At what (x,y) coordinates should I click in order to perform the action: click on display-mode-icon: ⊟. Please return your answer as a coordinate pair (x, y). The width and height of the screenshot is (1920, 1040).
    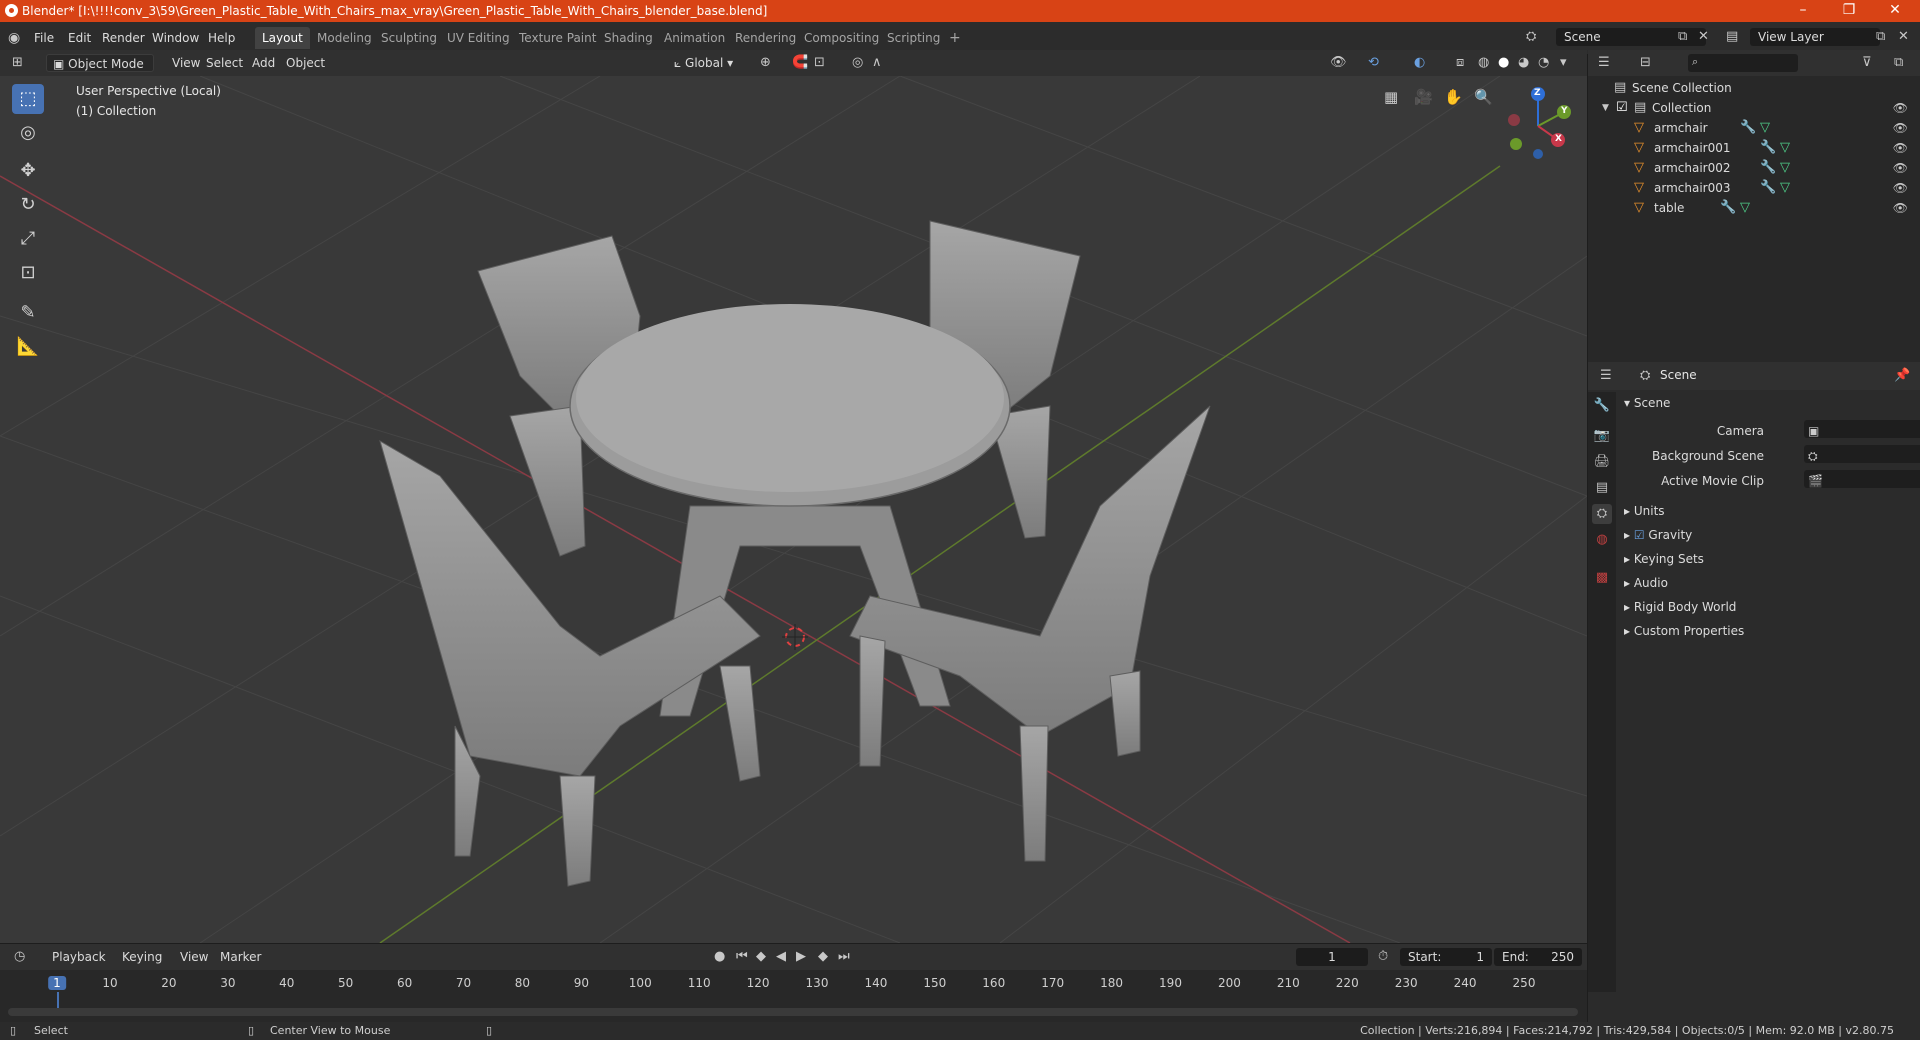
    Looking at the image, I should click on (1645, 62).